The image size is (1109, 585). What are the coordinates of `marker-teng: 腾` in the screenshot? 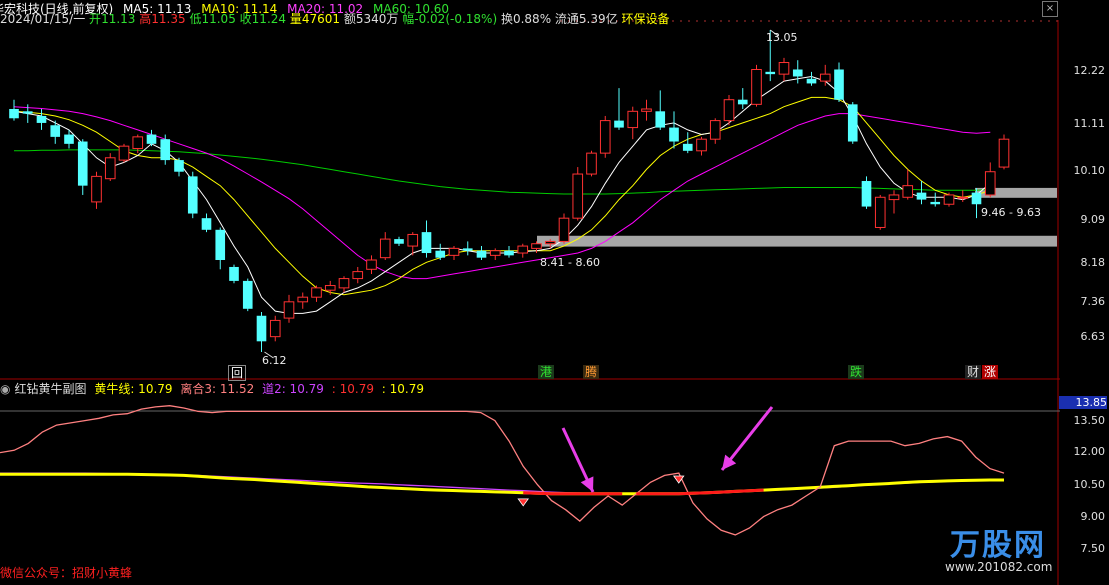 It's located at (591, 372).